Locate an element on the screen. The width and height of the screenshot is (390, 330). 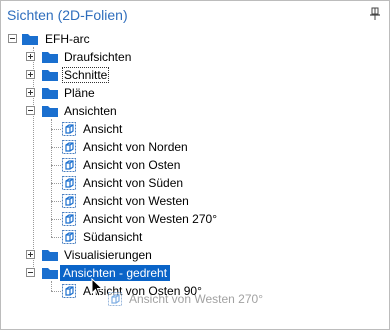
tree-item-view: Ansicht von Westen 270° is located at coordinates (195, 219).